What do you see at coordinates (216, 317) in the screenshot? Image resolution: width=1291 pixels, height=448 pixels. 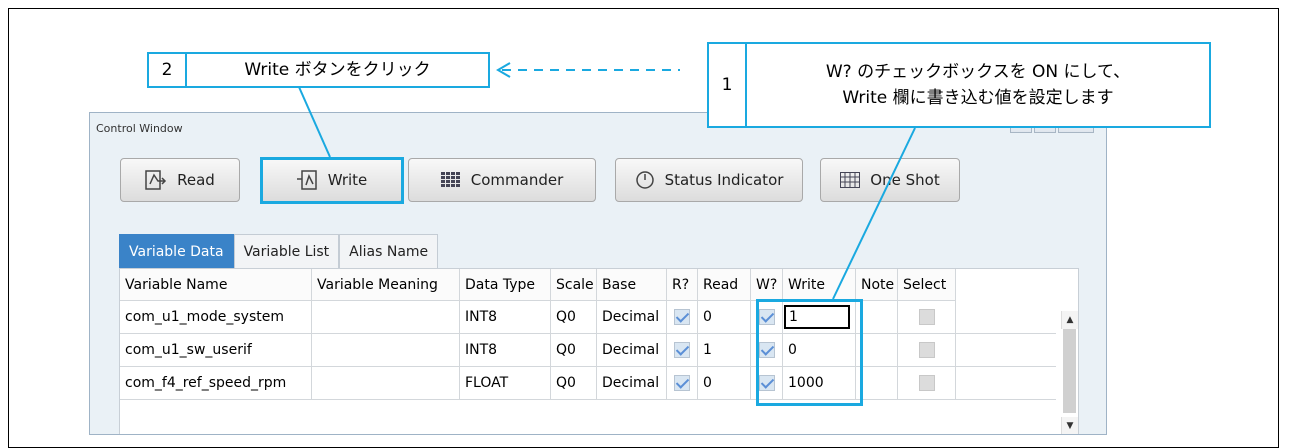 I see `name-cell: com_u1_mode_system` at bounding box center [216, 317].